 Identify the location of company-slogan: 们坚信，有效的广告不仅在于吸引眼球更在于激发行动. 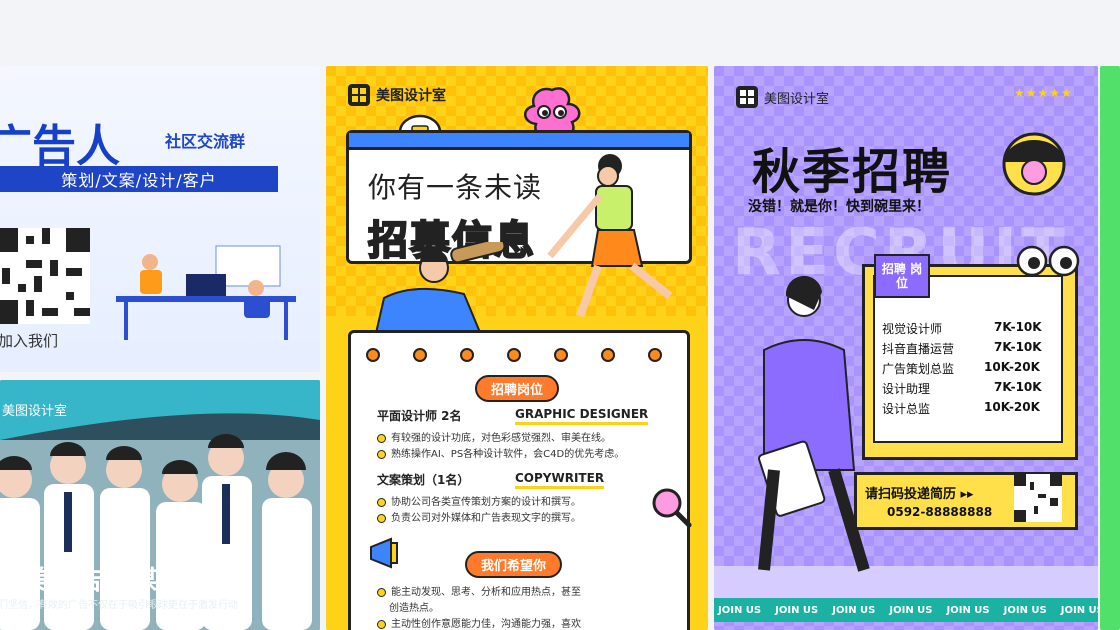
(119, 605).